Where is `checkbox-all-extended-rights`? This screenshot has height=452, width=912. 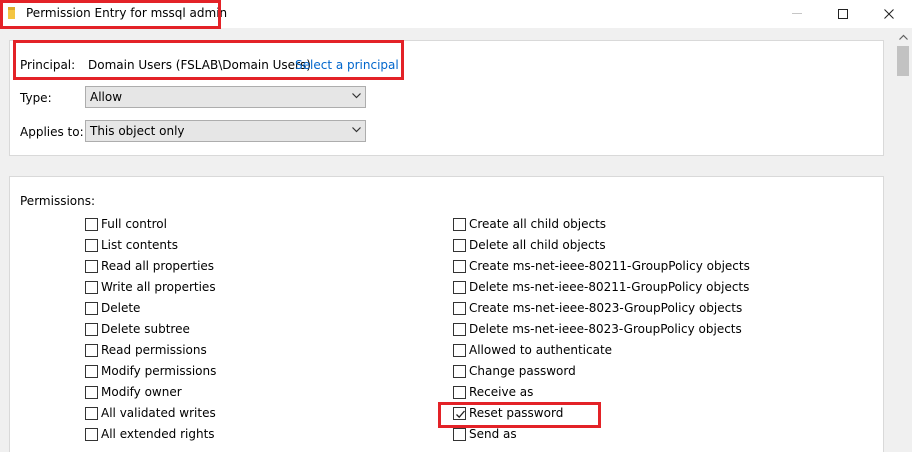 checkbox-all-extended-rights is located at coordinates (91, 434).